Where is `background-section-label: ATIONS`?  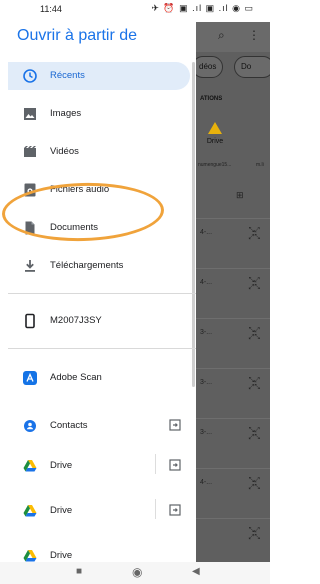
background-section-label: ATIONS is located at coordinates (211, 99).